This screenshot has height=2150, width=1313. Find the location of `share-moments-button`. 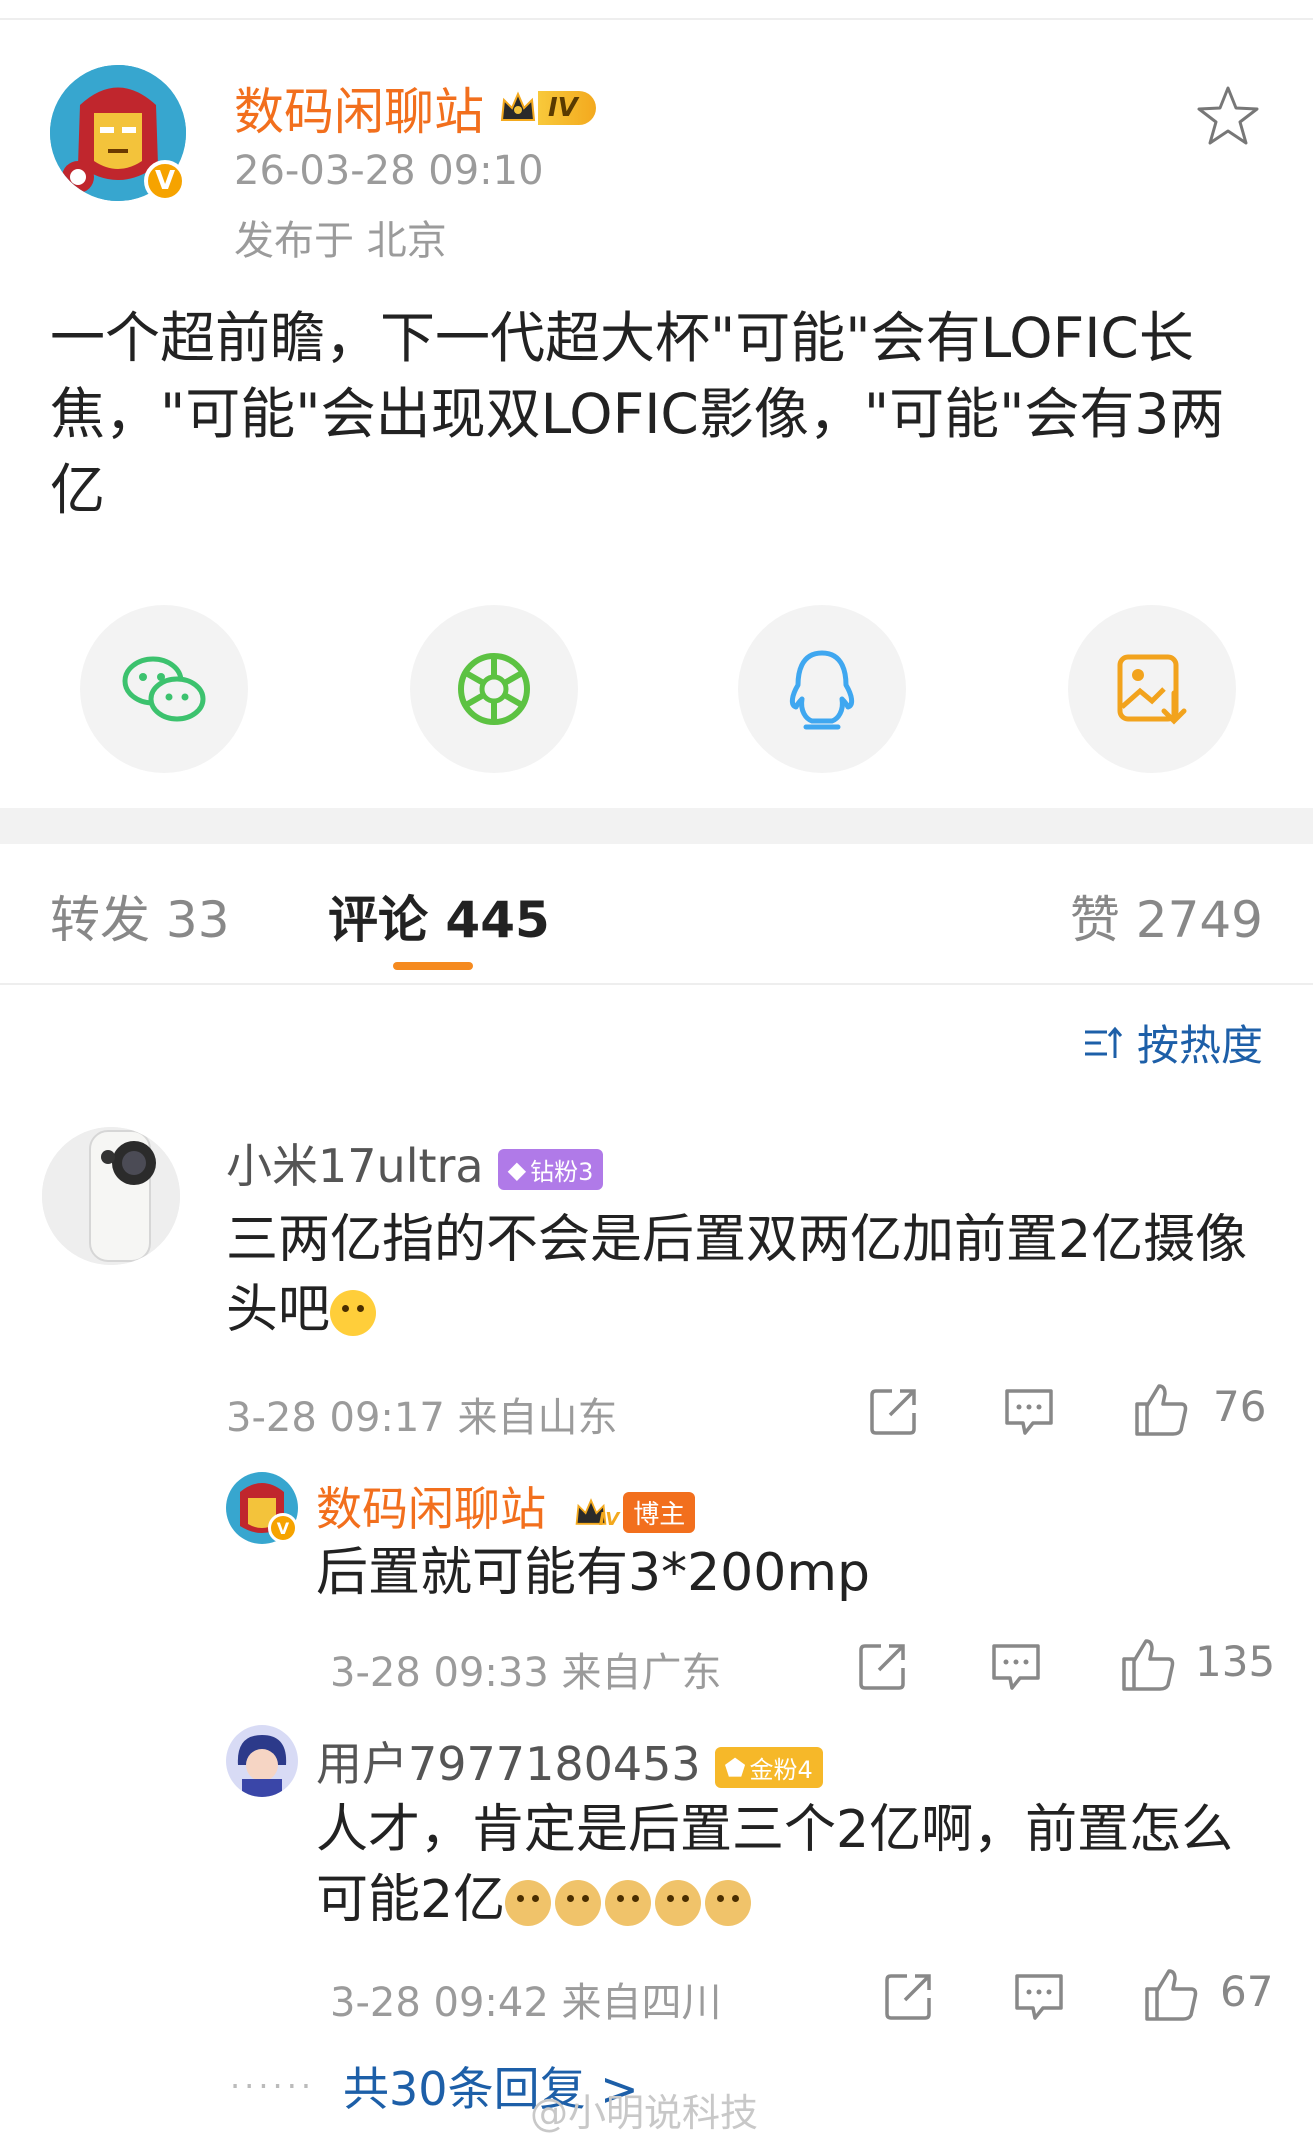

share-moments-button is located at coordinates (494, 689).